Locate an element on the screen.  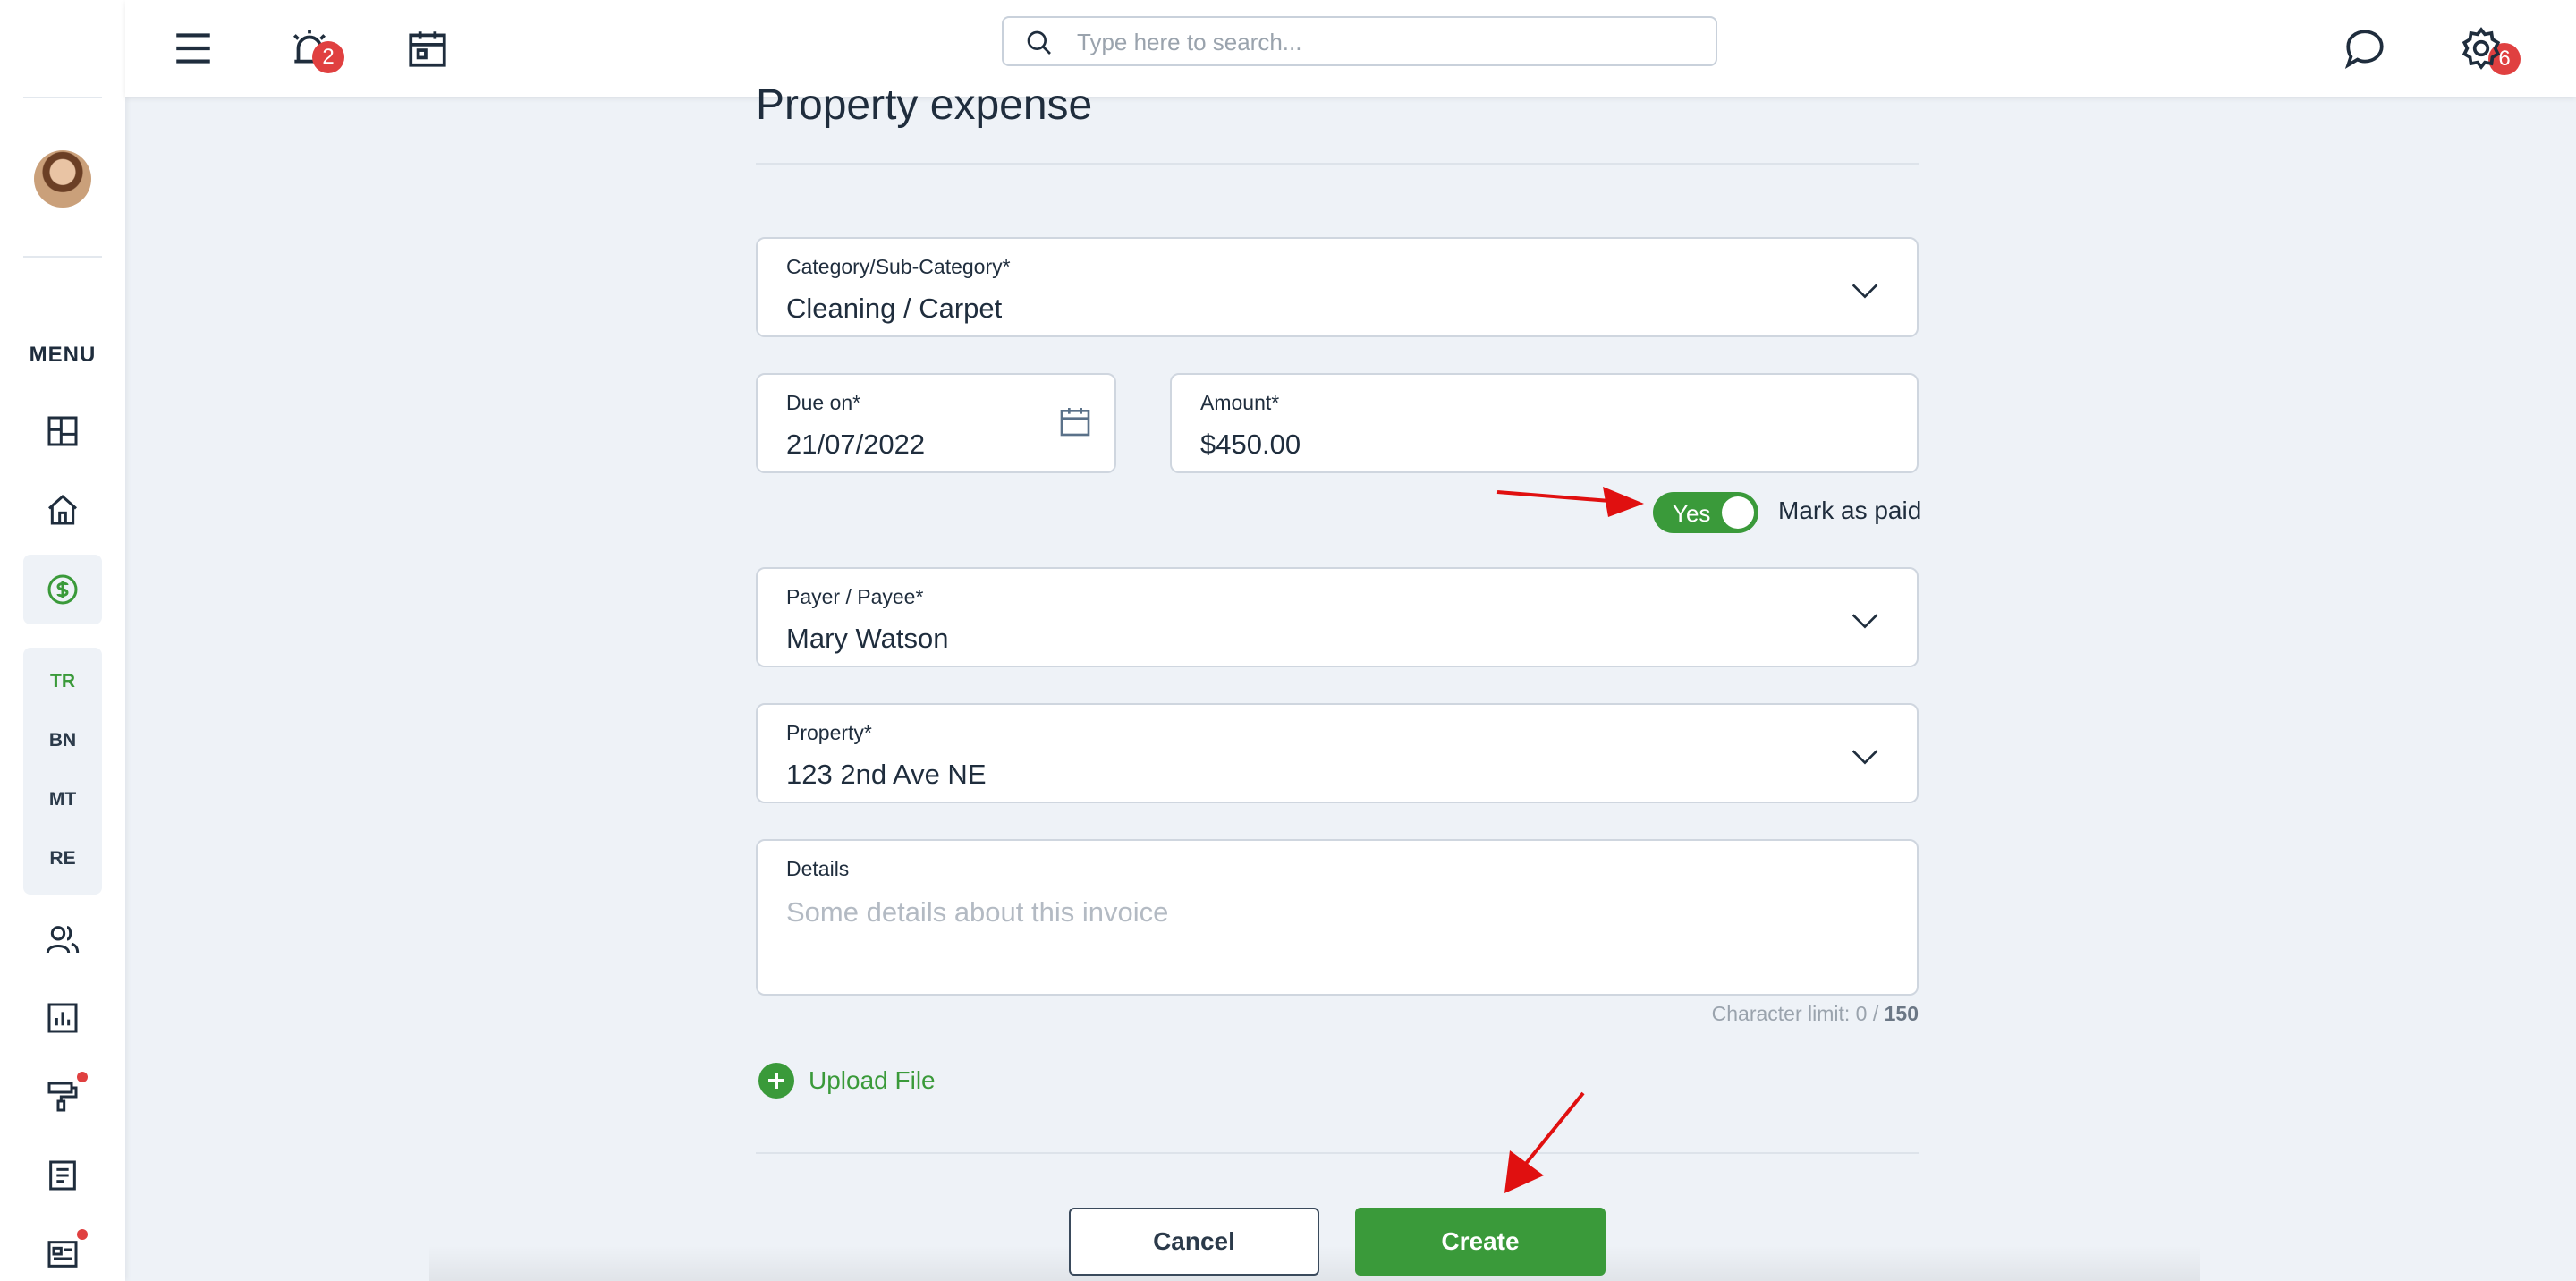
due-date-label: Due on* is located at coordinates (823, 402).